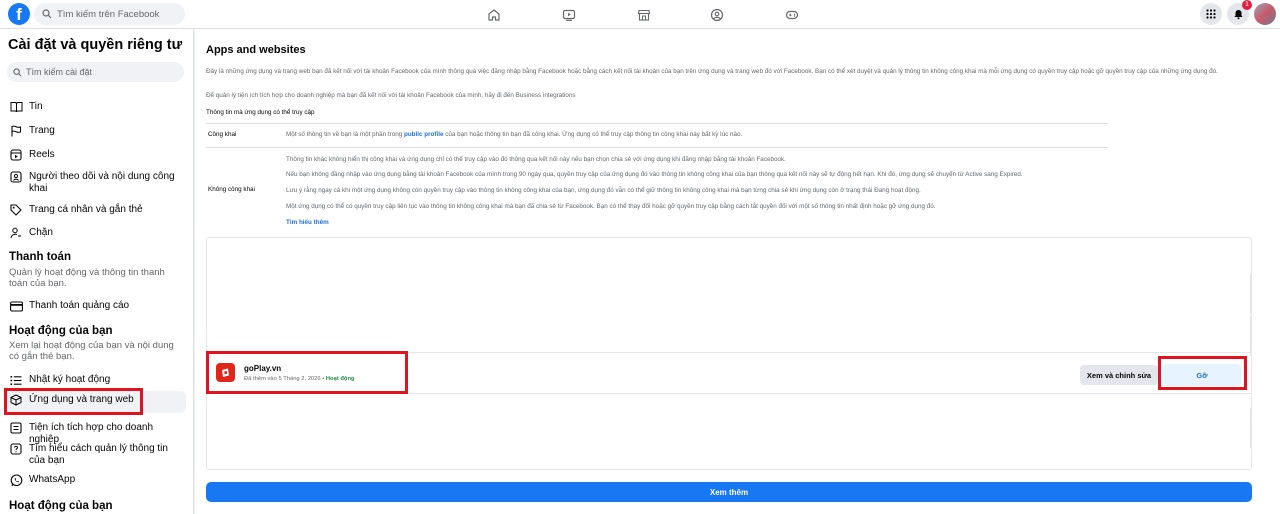 The image size is (1280, 514). What do you see at coordinates (36, 106) in the screenshot?
I see `sidebar-item-label: Tin` at bounding box center [36, 106].